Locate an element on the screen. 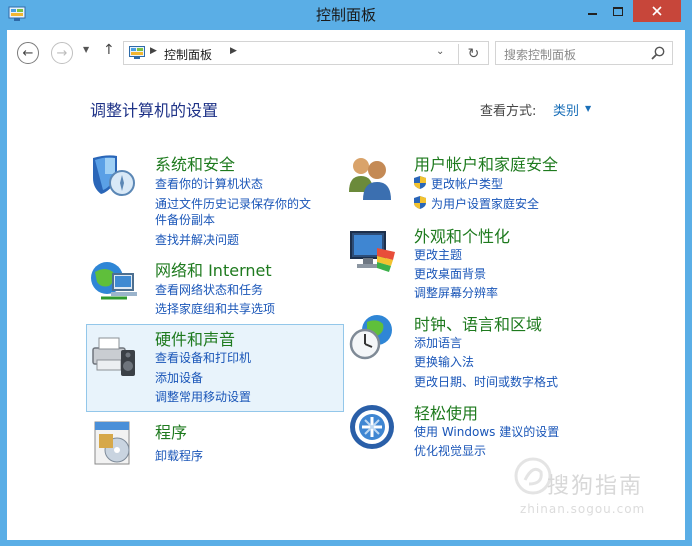 This screenshot has width=692, height=546. view-by-label: 查看方式: is located at coordinates (508, 111).